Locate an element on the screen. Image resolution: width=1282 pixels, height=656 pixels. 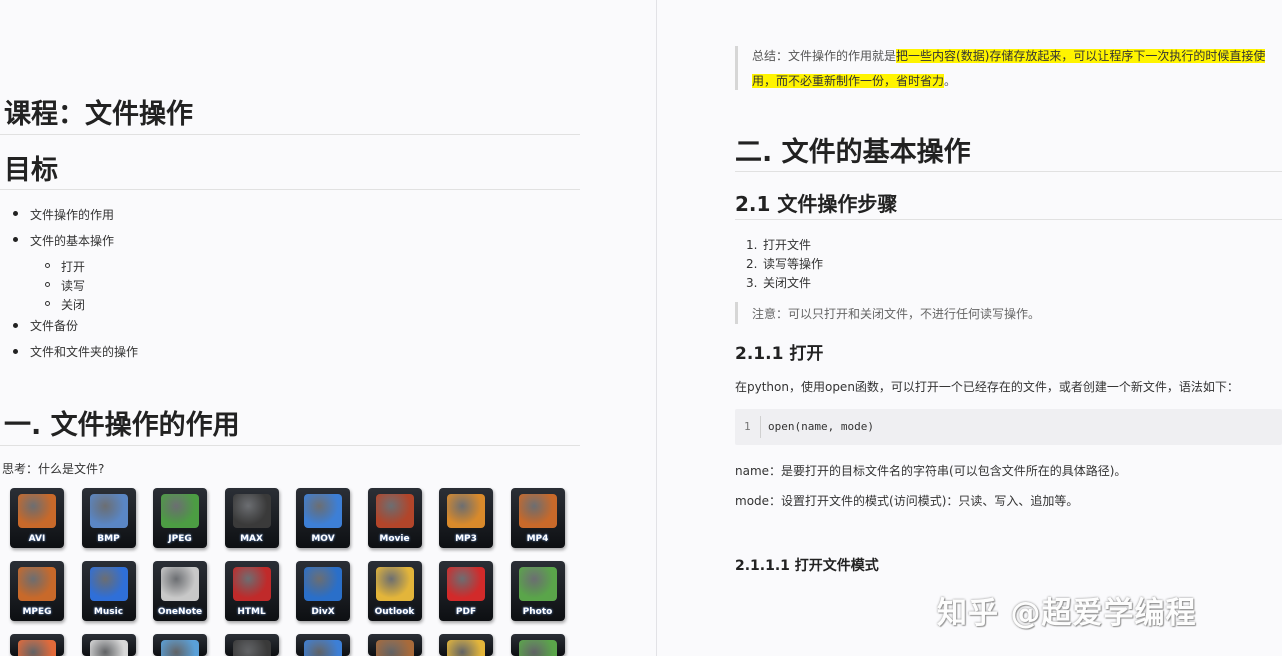
landscape-icon-glyph is located at coordinates (180, 511).